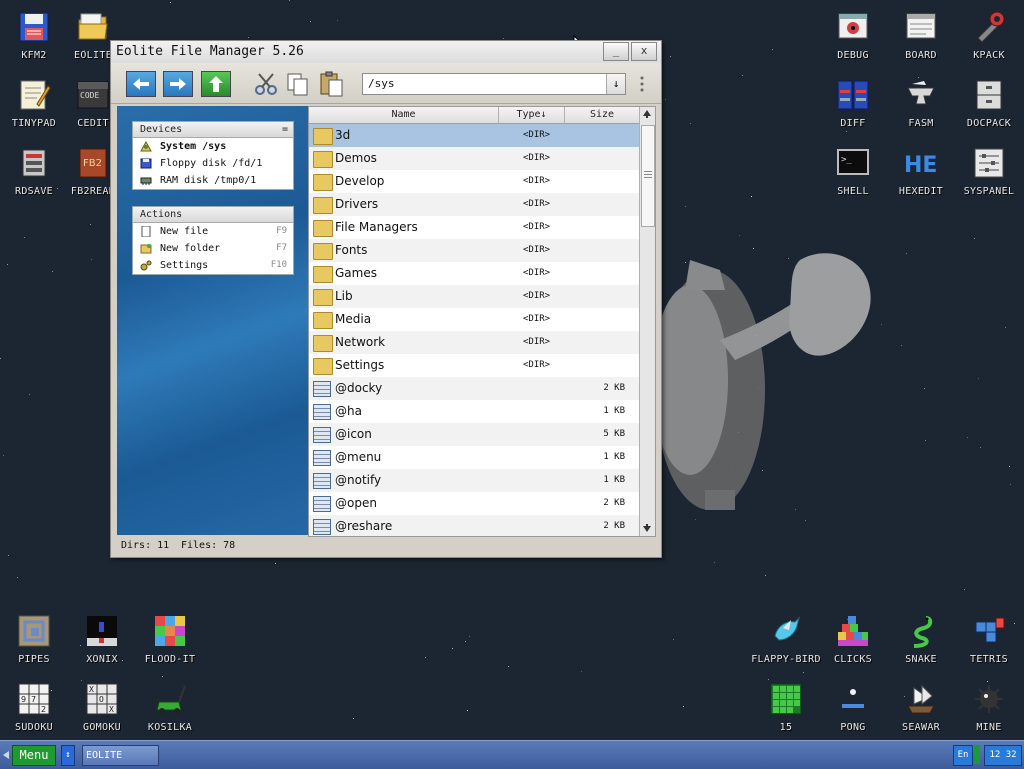  I want to click on file-row: 3d <DIR>, so click(474, 135).